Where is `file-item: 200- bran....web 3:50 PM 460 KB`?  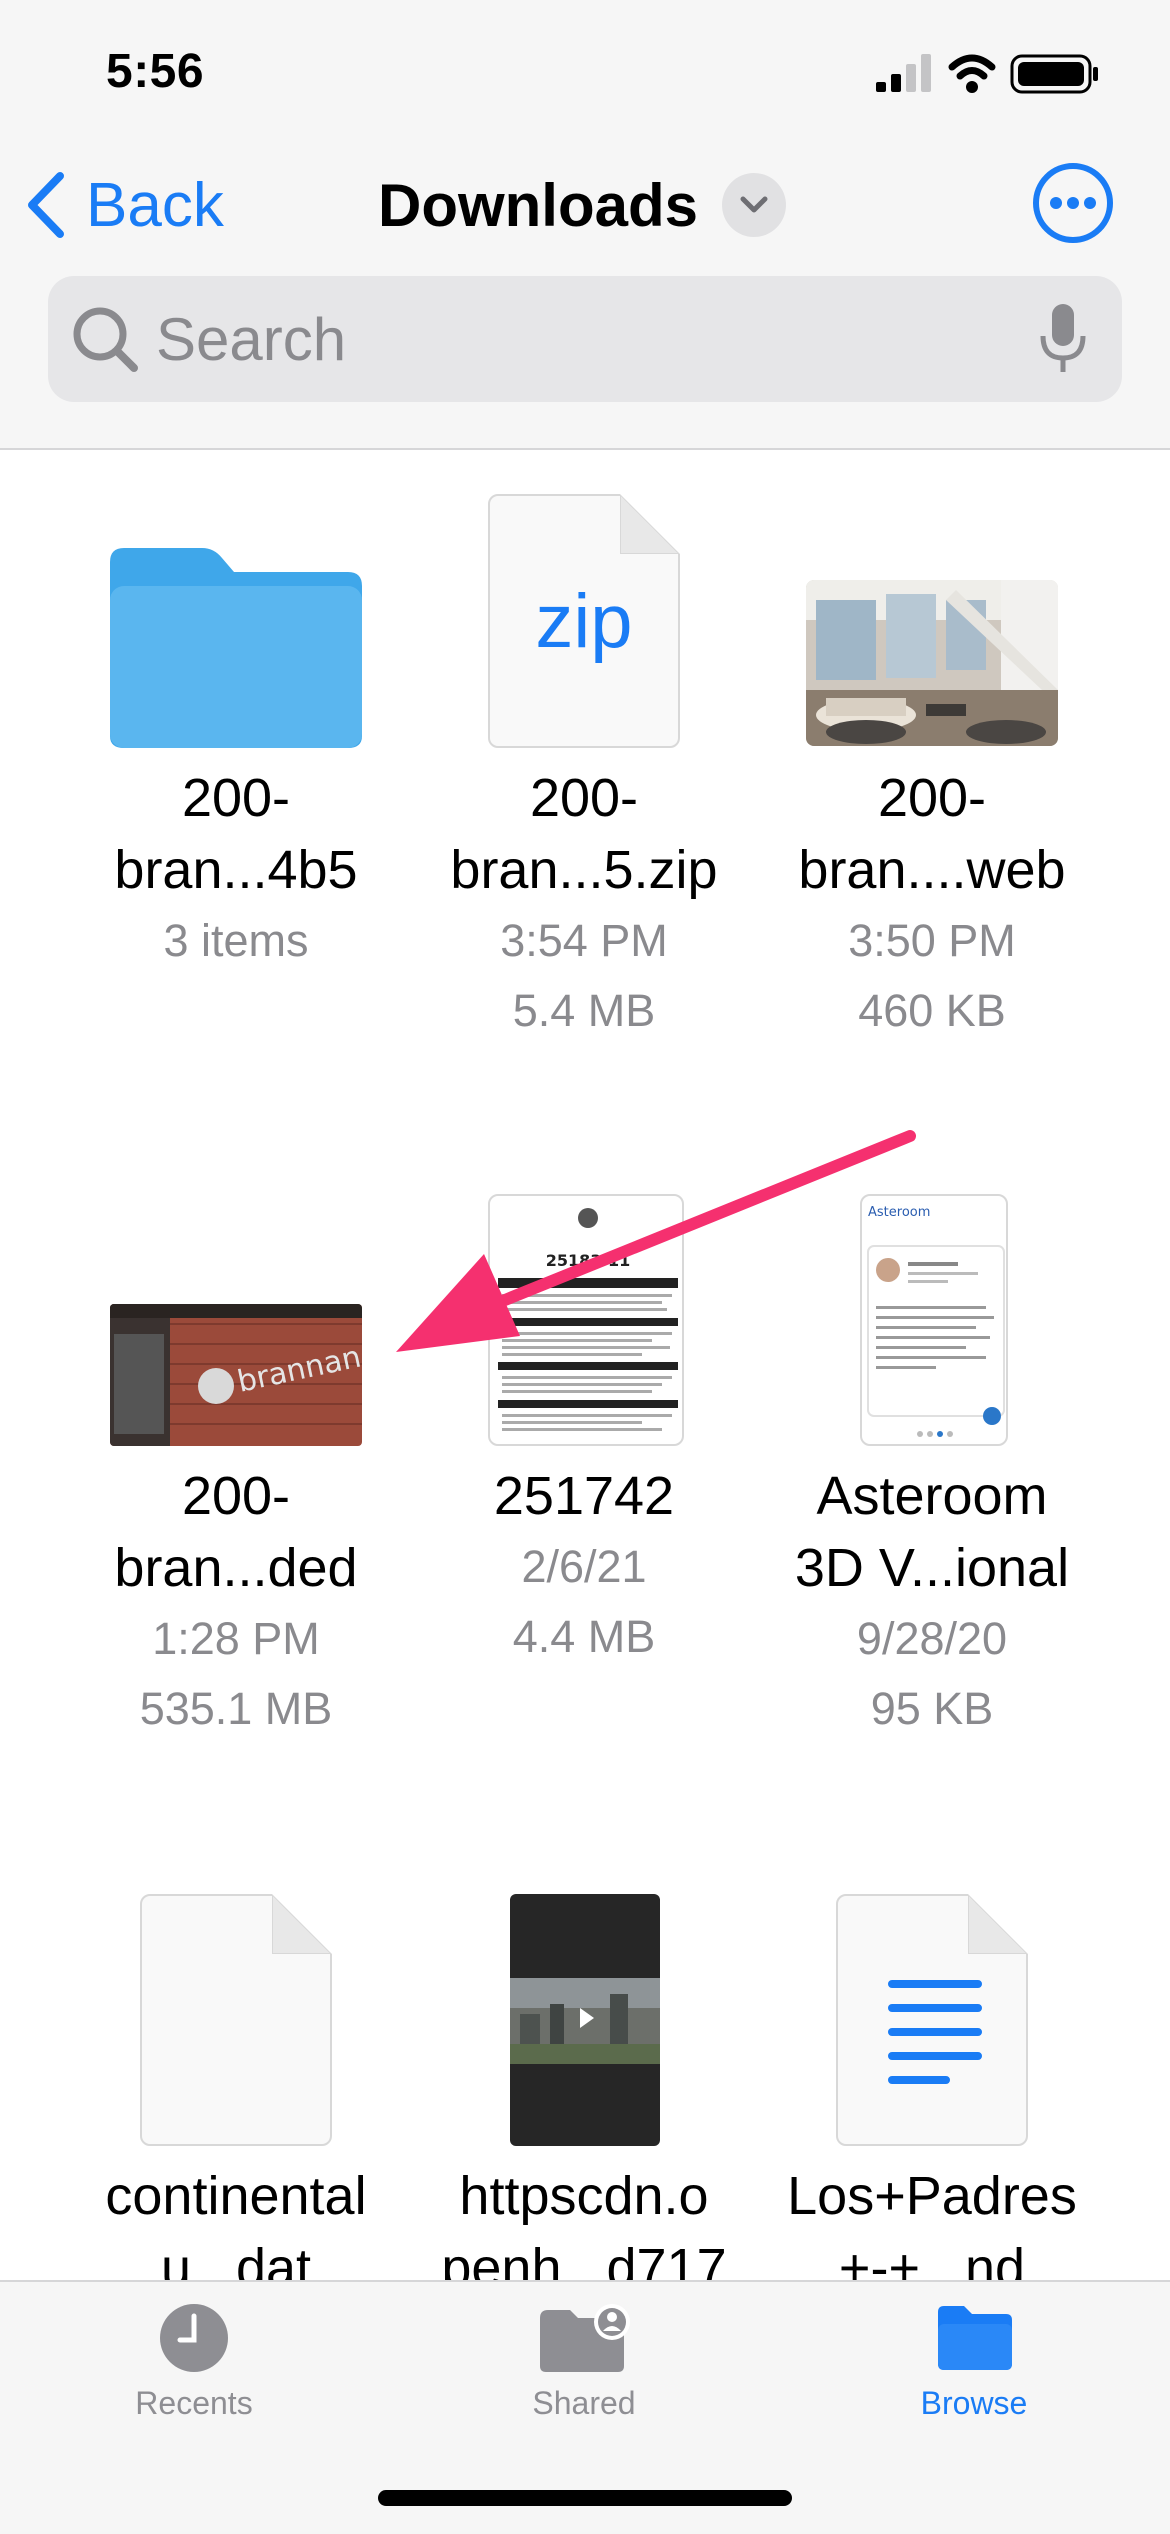 file-item: 200- bran....web 3:50 PM 460 KB is located at coordinates (932, 748).